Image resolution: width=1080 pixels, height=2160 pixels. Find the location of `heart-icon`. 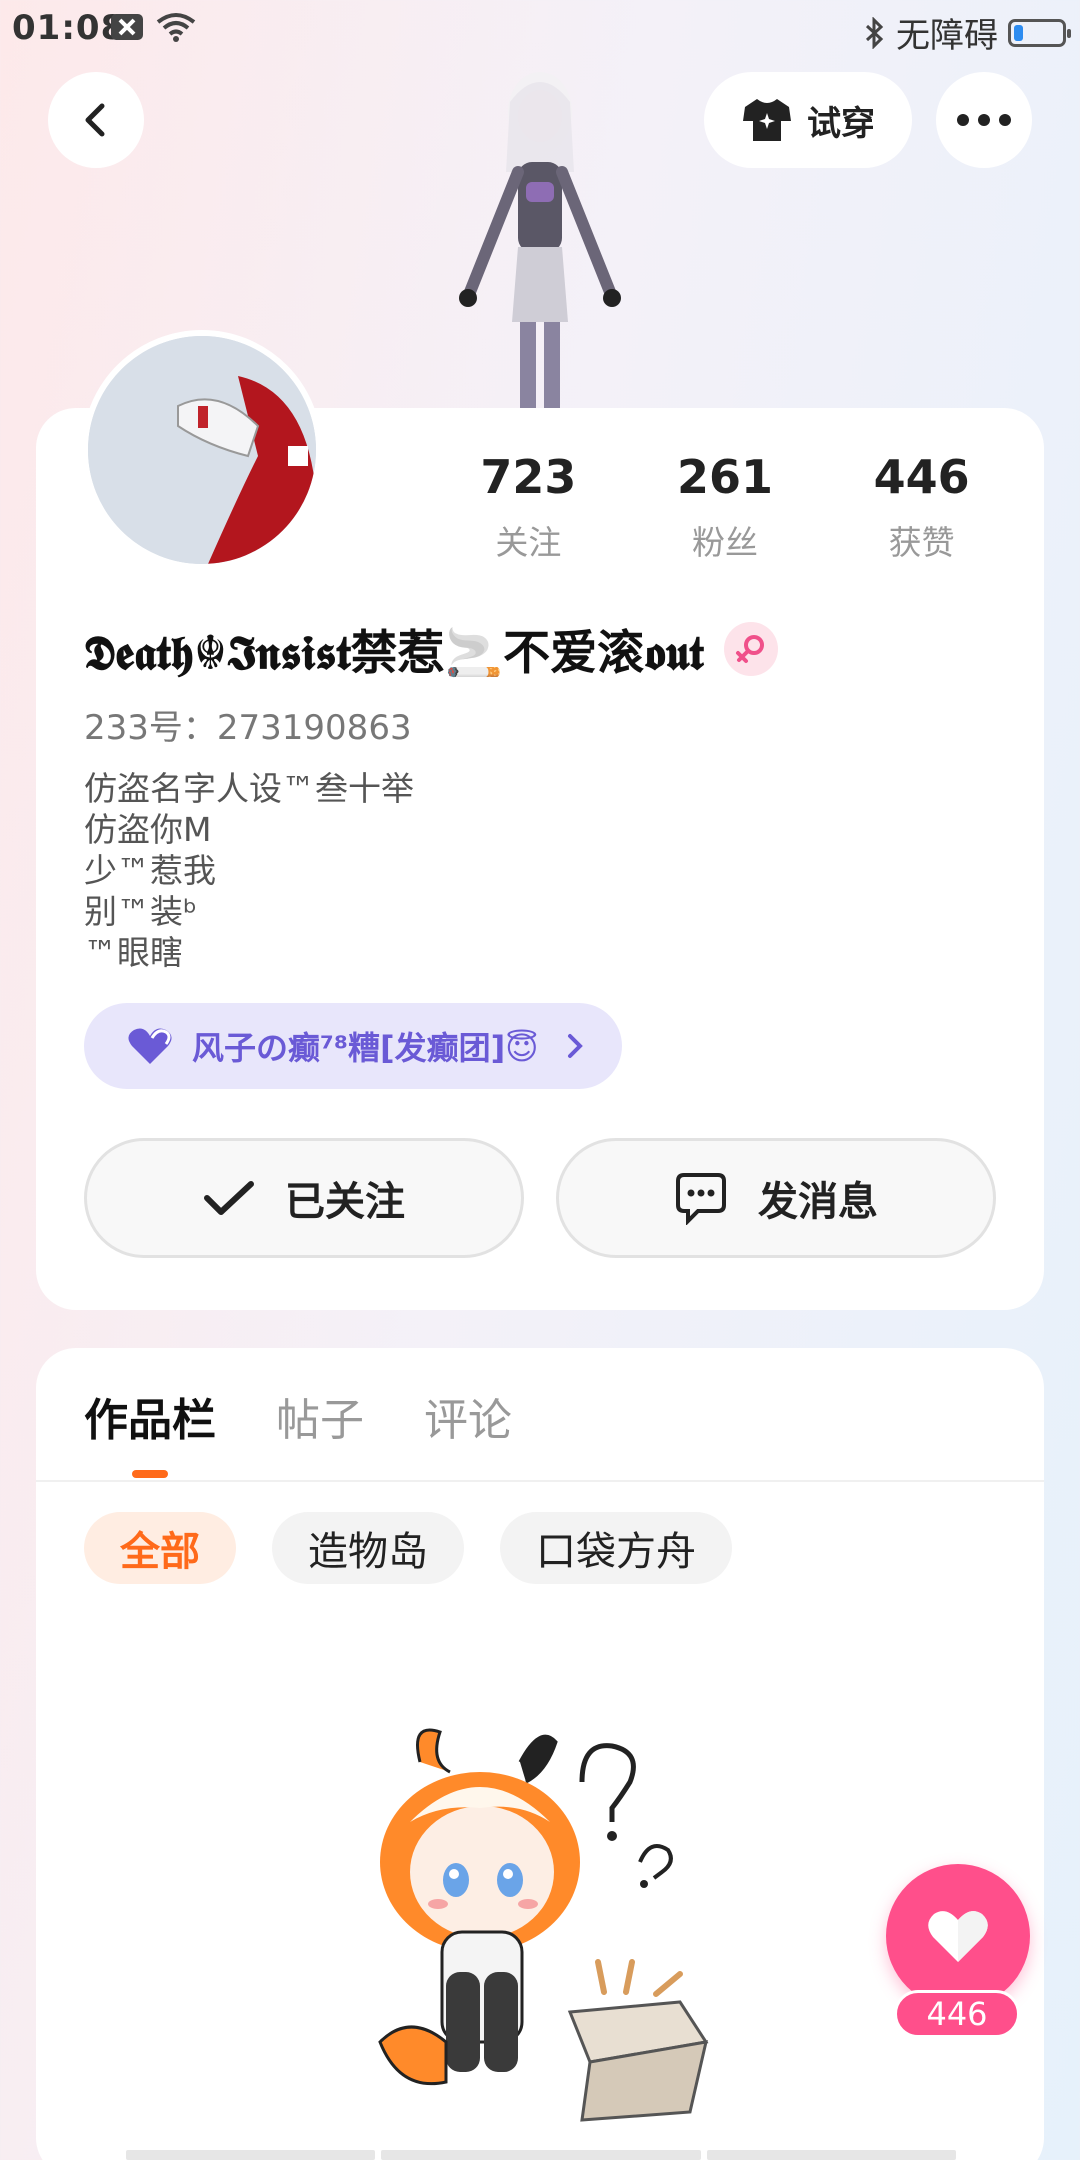

heart-icon is located at coordinates (958, 1936).